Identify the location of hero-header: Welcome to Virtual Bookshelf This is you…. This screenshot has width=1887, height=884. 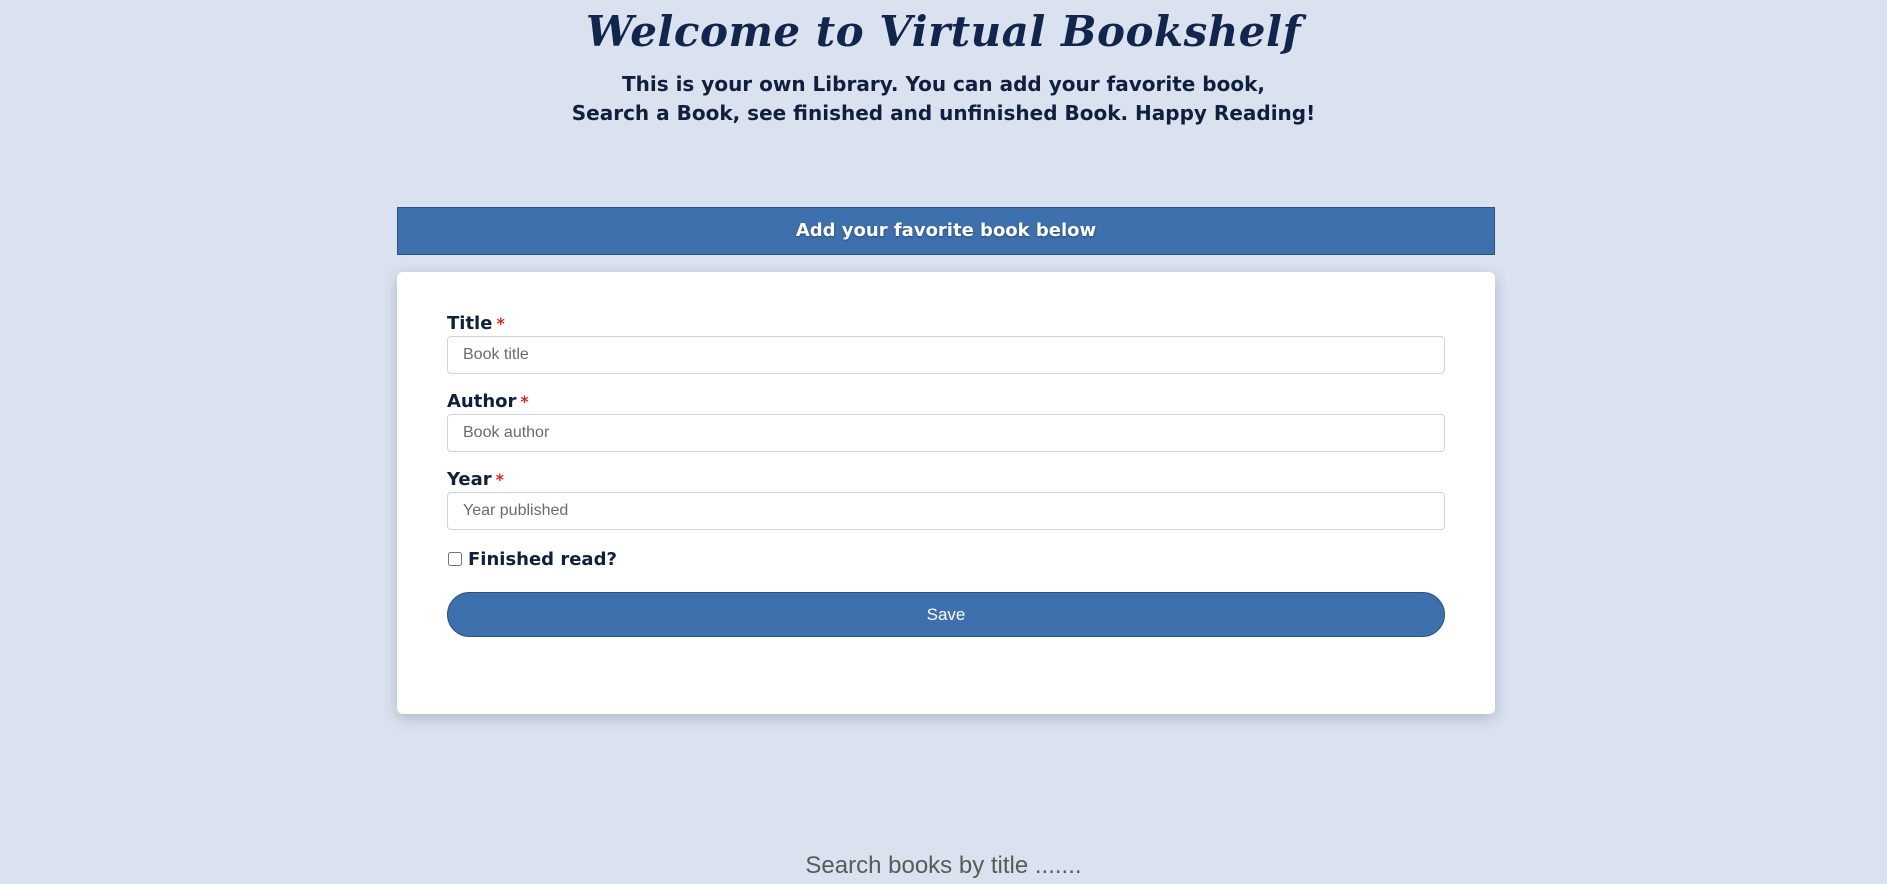
(943, 64).